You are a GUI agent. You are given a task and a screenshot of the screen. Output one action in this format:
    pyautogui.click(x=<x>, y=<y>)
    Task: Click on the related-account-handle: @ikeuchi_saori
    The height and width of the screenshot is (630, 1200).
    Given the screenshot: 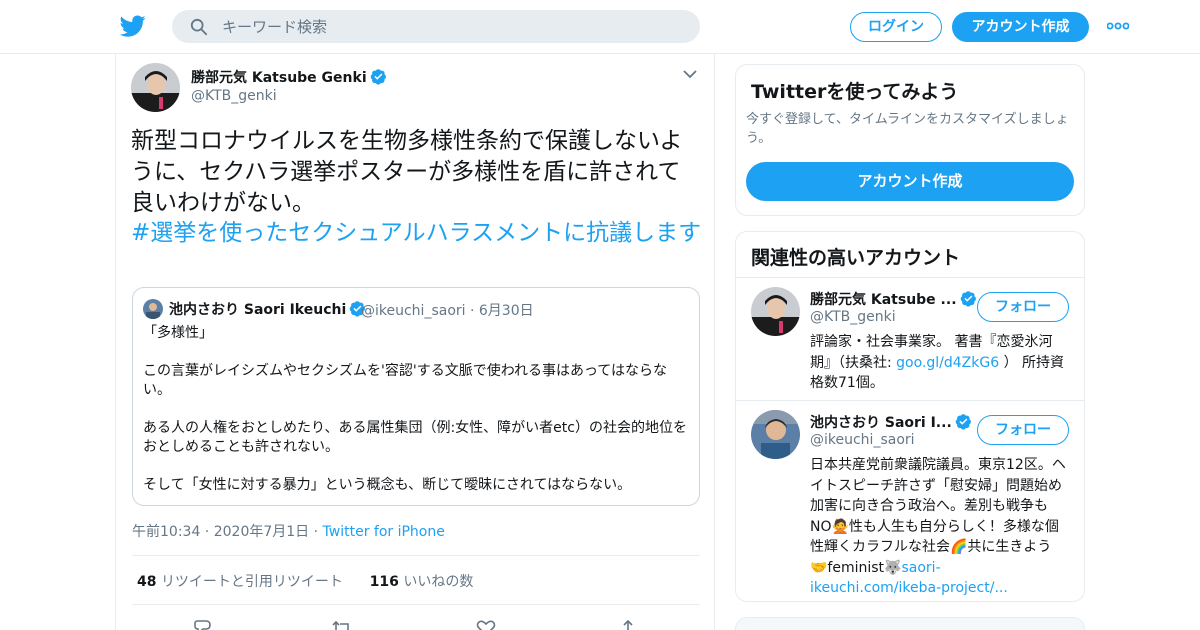 What is the action you would take?
    pyautogui.click(x=862, y=440)
    